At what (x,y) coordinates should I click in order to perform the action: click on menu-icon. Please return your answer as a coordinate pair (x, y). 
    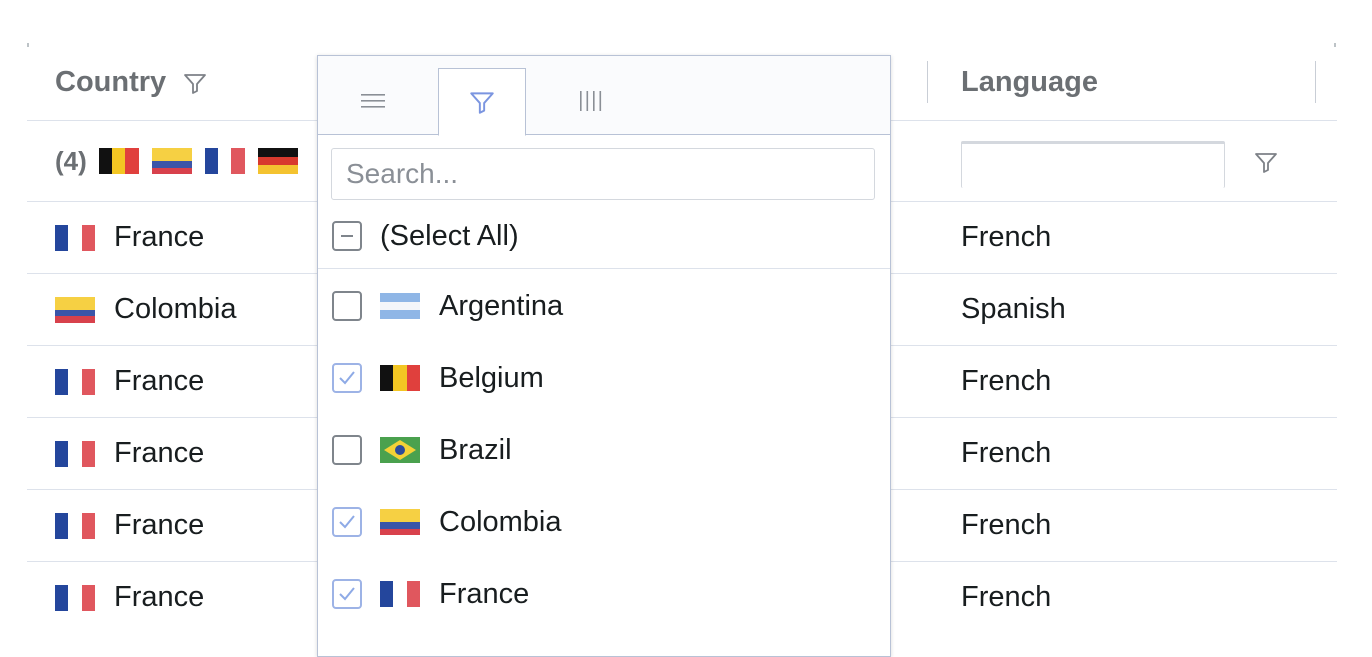
    Looking at the image, I should click on (373, 101).